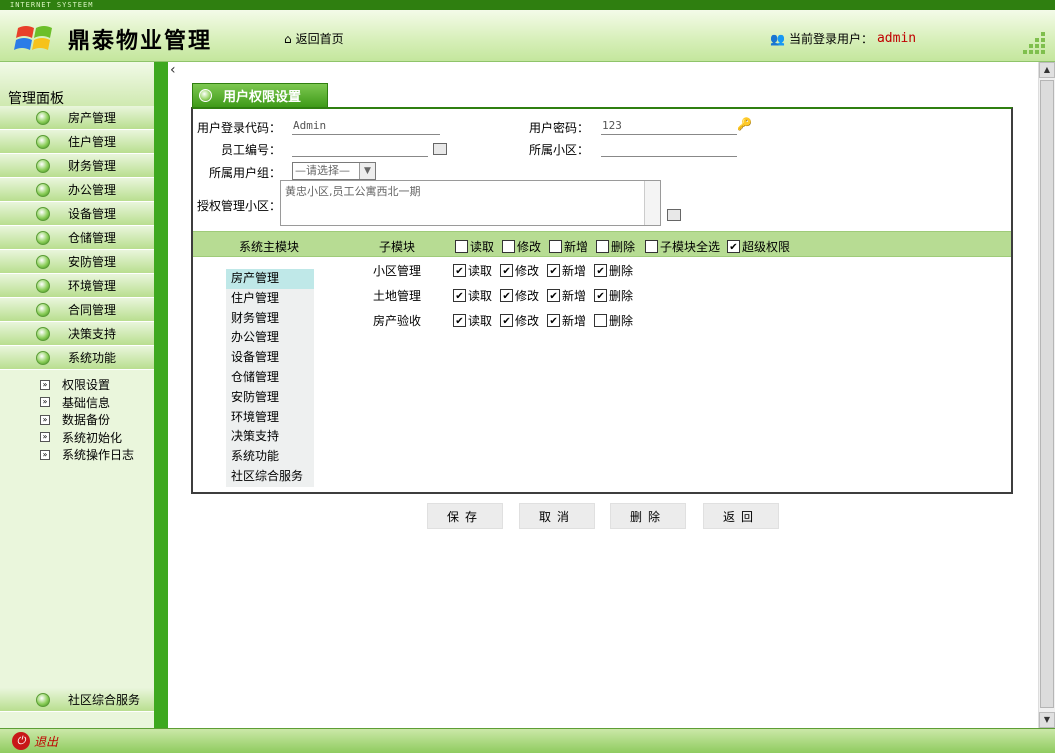  What do you see at coordinates (612, 125) in the screenshot?
I see `password-field: 123` at bounding box center [612, 125].